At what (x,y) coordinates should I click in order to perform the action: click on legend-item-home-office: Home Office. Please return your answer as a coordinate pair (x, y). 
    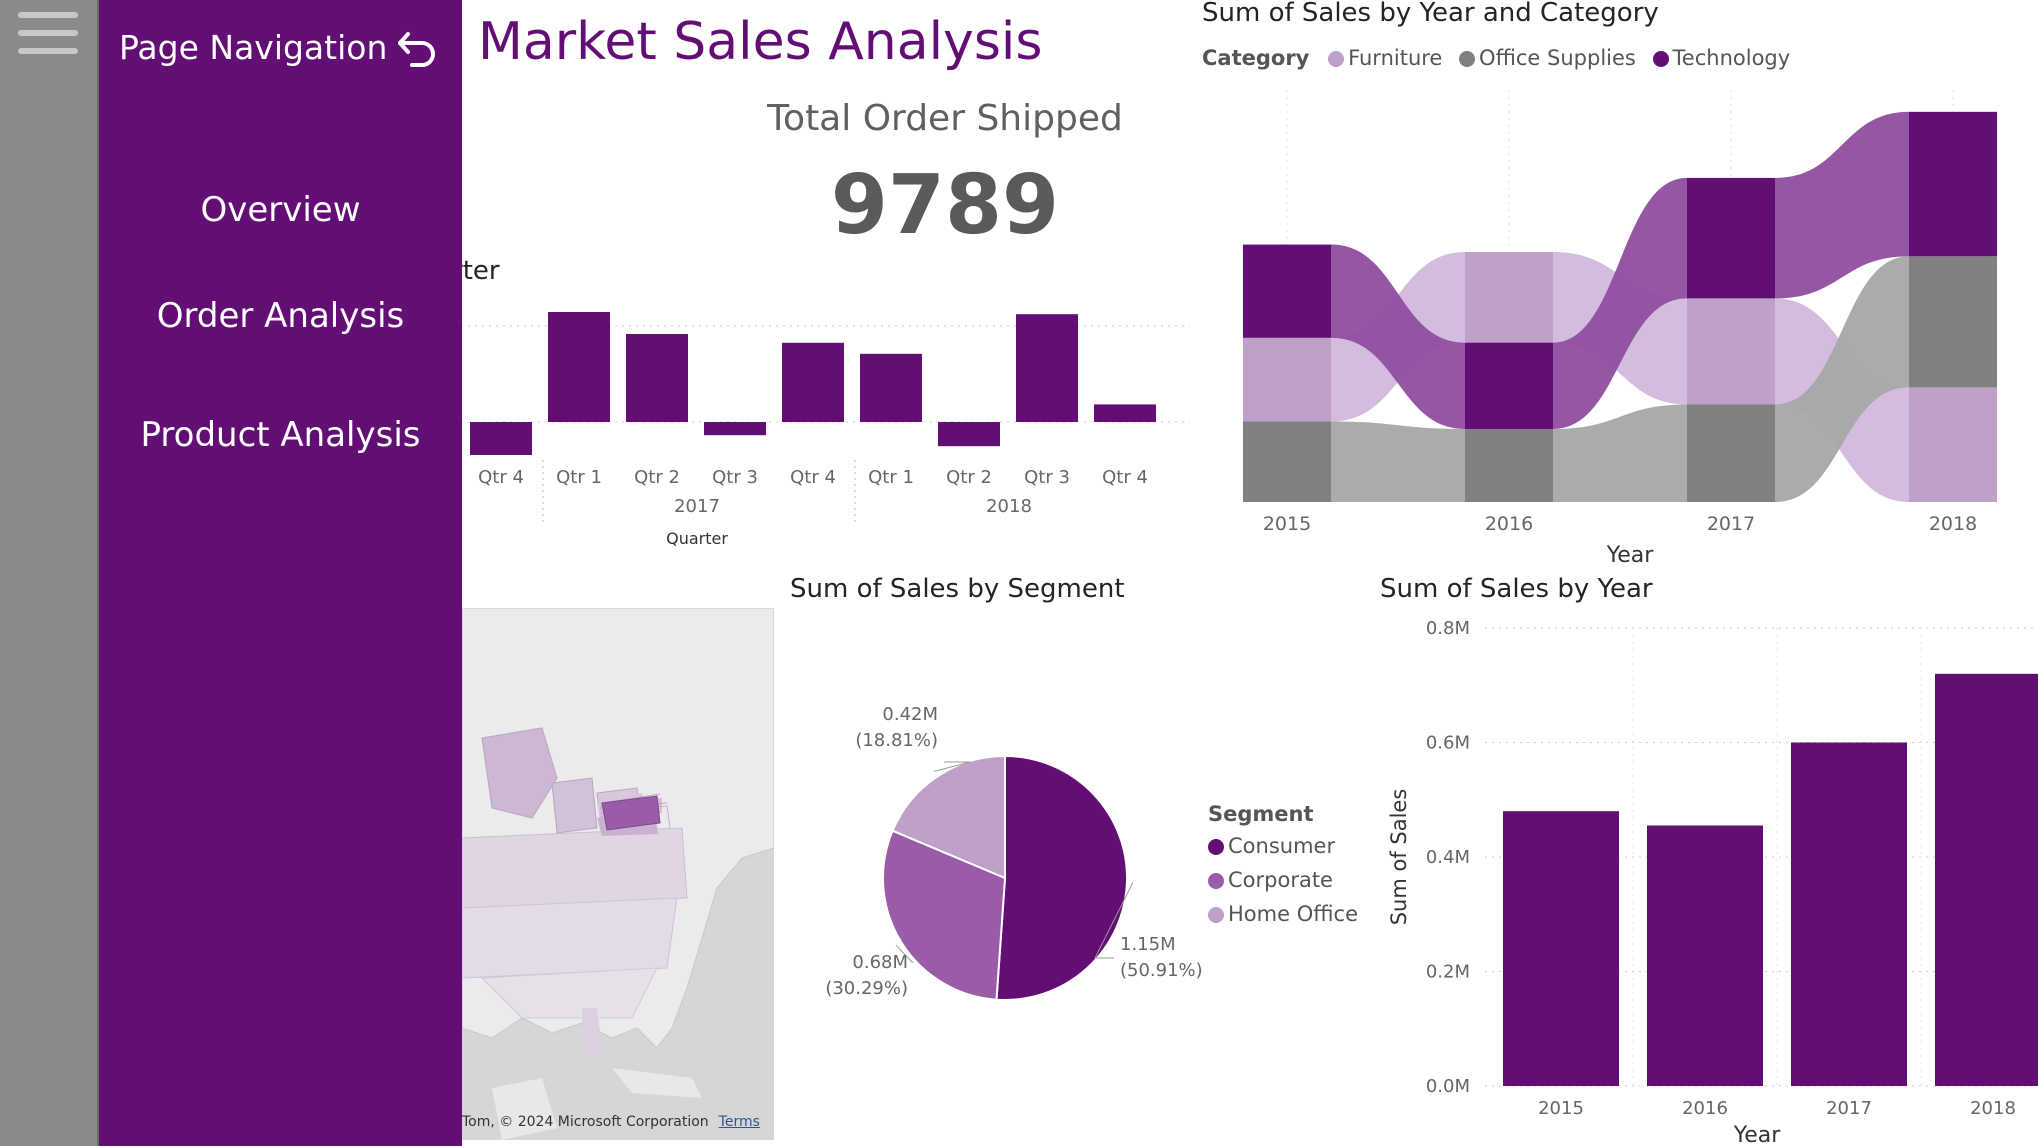
    Looking at the image, I should click on (1283, 914).